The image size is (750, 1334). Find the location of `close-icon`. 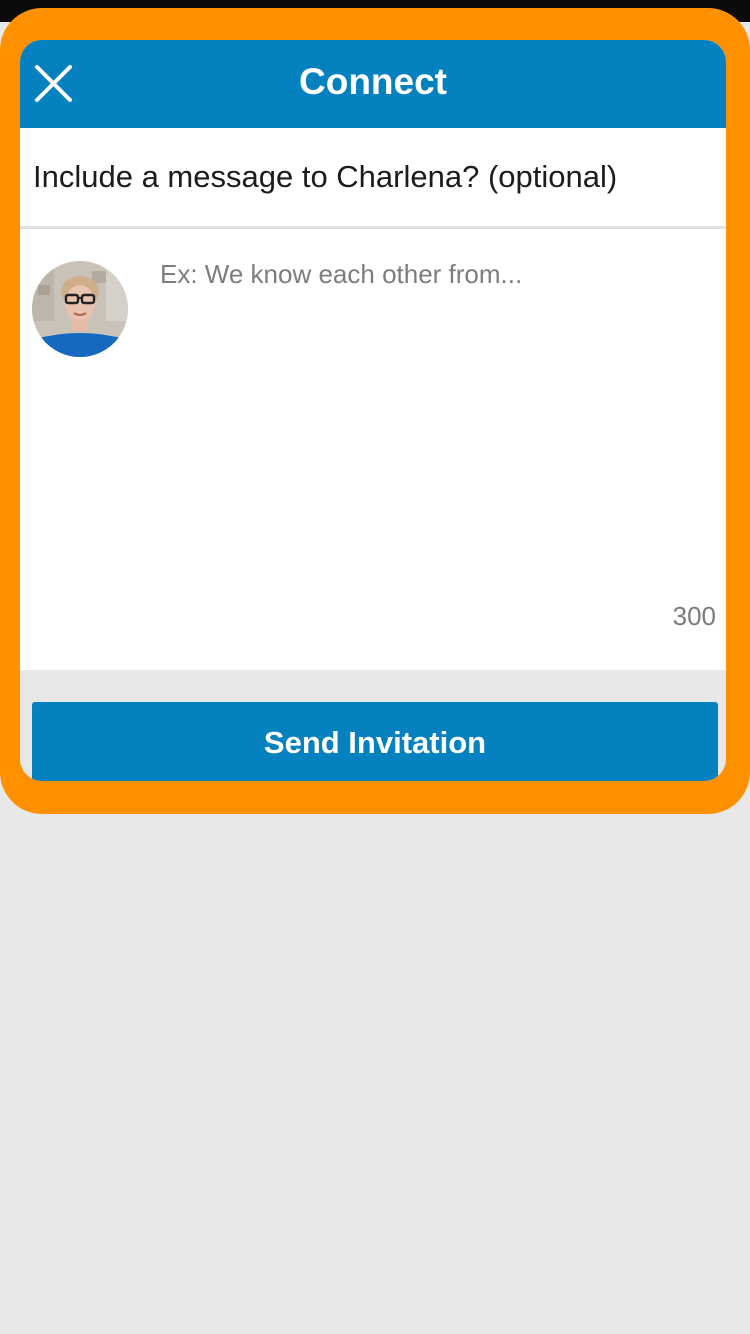

close-icon is located at coordinates (53, 83).